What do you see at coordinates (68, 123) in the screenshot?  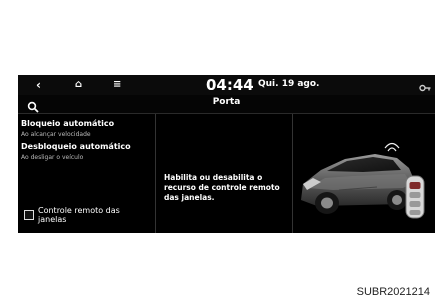 I see `option-auto-lock-label: Bloqueio automático` at bounding box center [68, 123].